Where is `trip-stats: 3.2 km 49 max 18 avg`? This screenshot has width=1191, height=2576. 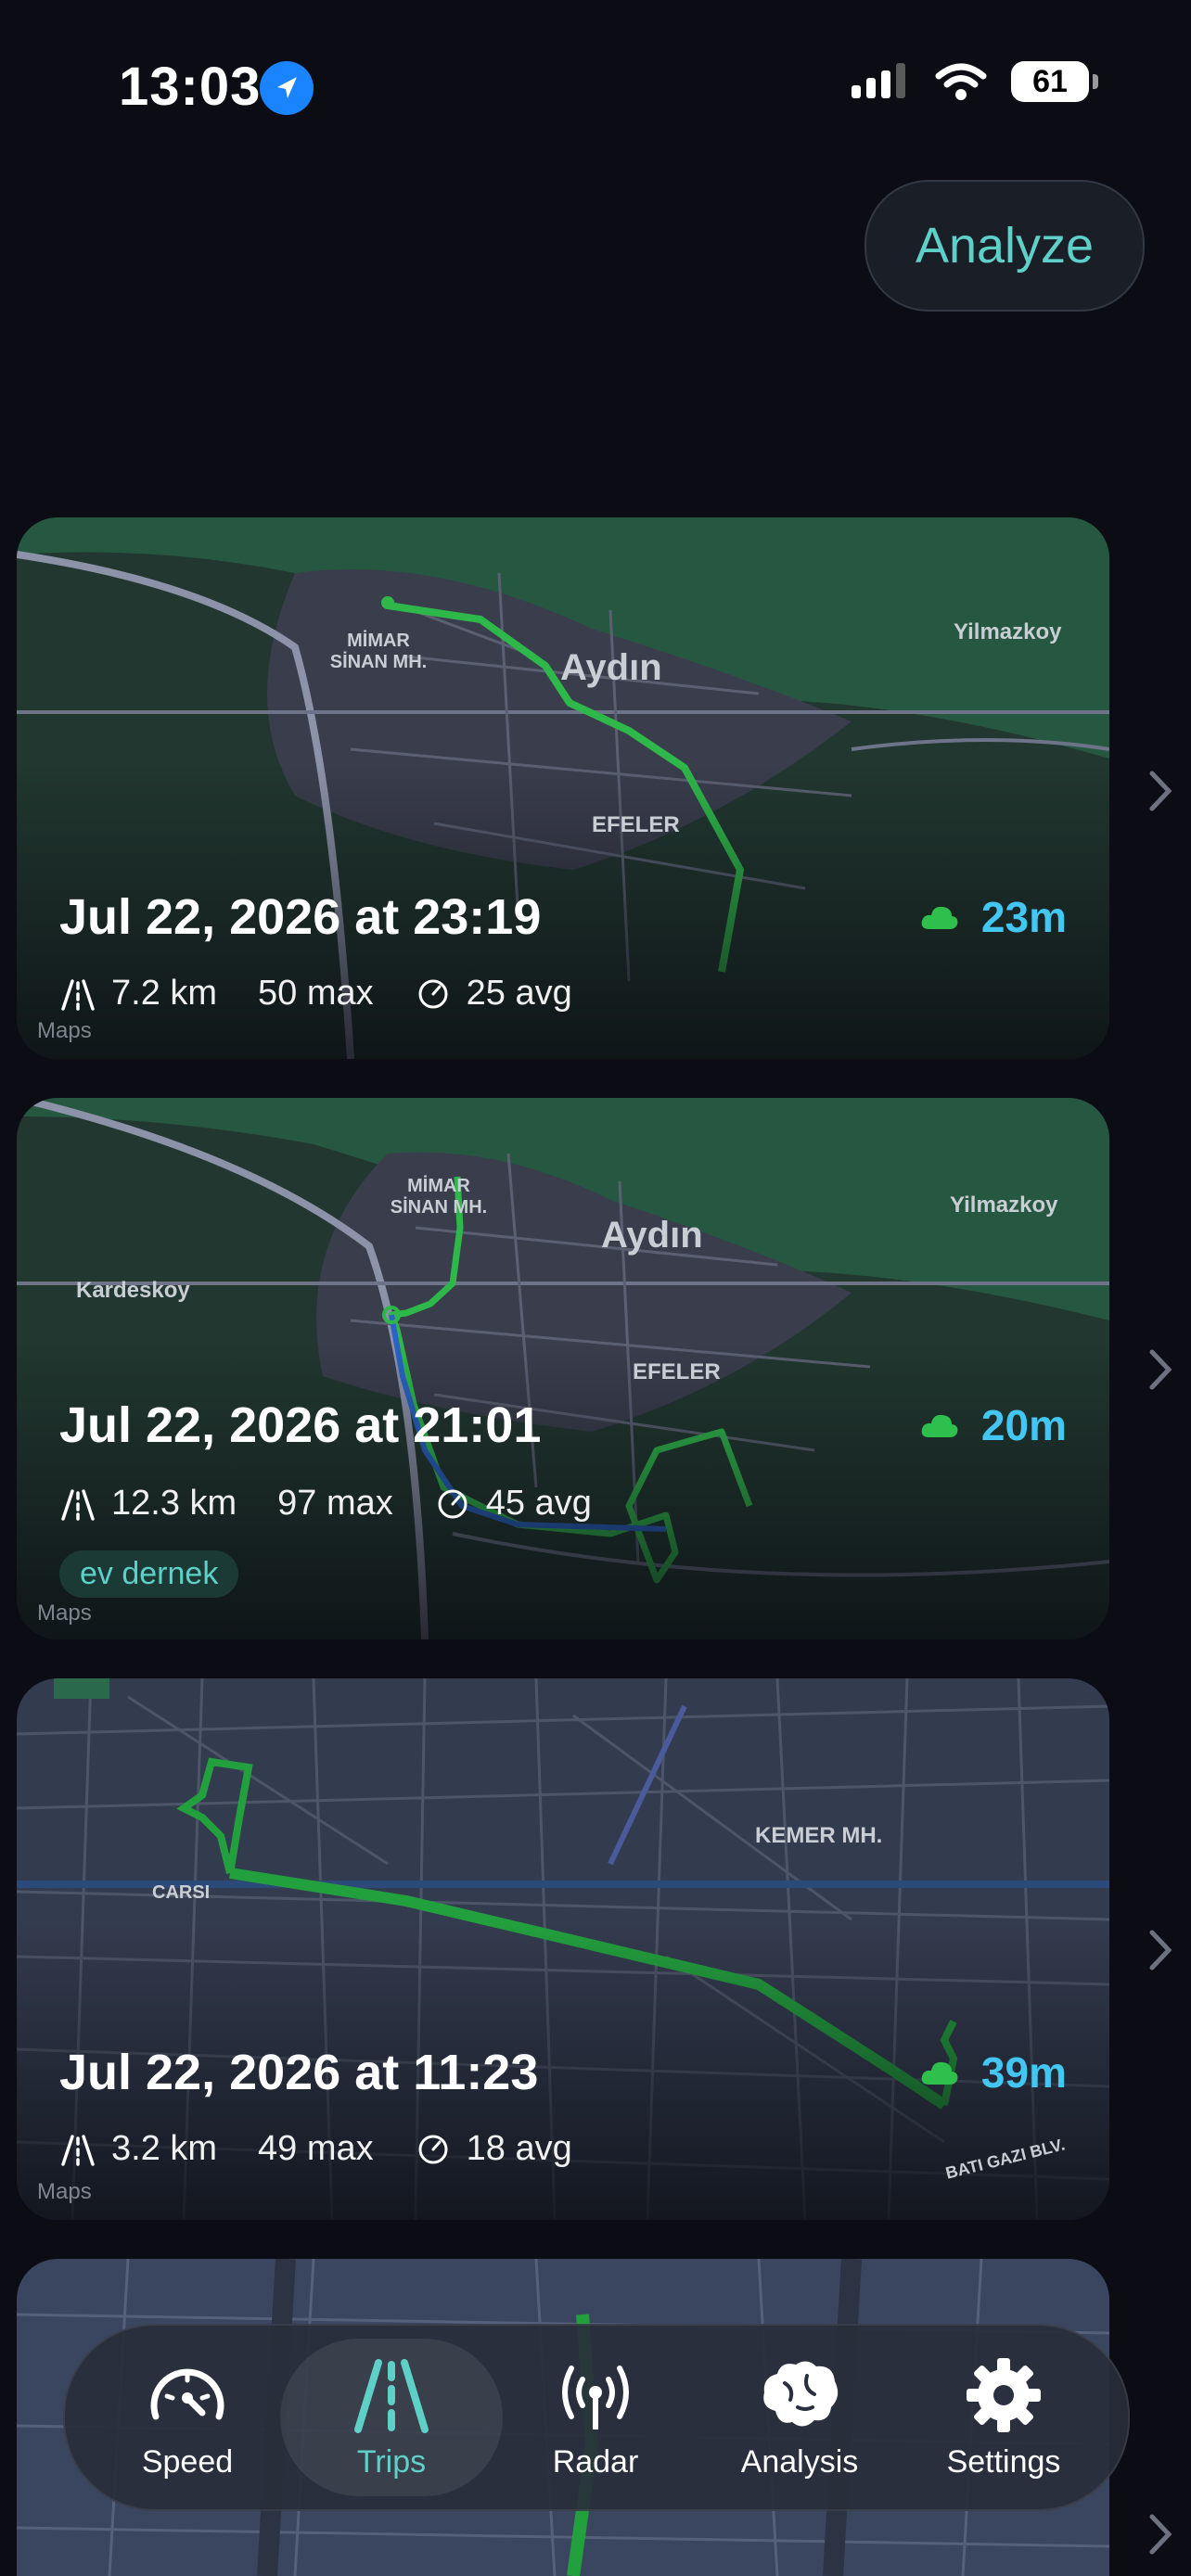 trip-stats: 3.2 km 49 max 18 avg is located at coordinates (336, 2149).